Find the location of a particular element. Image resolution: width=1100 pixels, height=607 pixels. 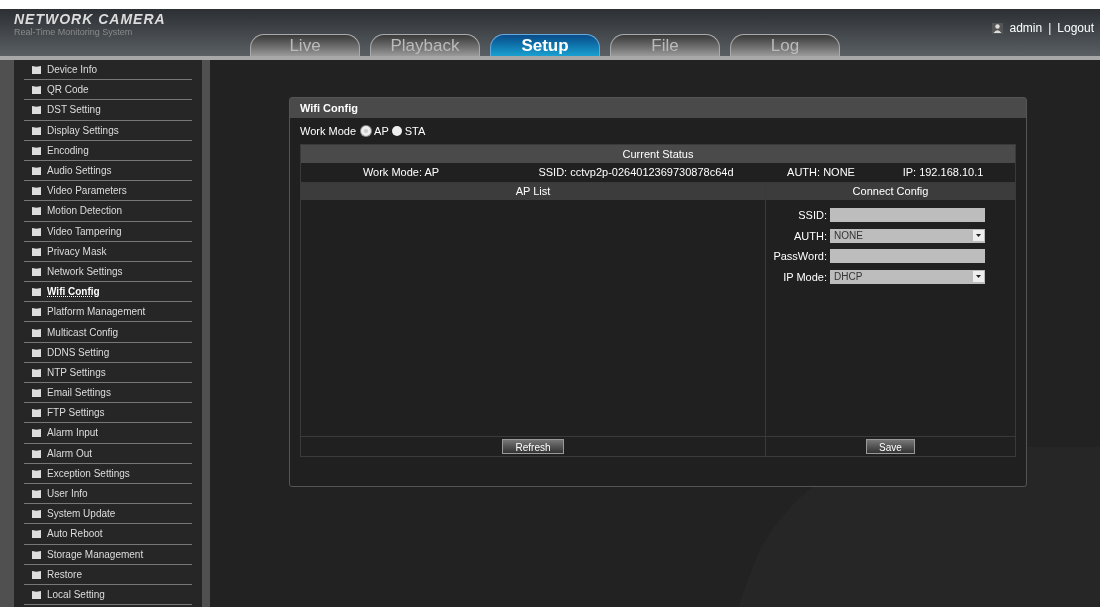

sidebar-item: DDNS Setting is located at coordinates (108, 352).